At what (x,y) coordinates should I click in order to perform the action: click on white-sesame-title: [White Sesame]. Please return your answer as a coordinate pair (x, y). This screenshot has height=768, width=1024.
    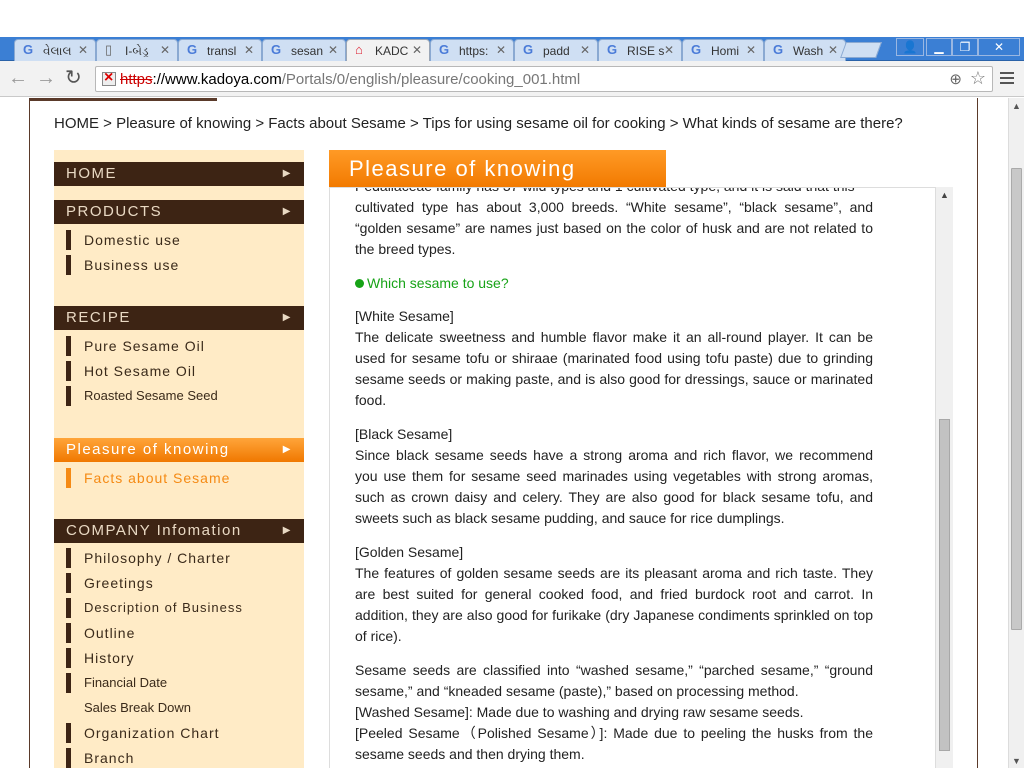
    Looking at the image, I should click on (404, 316).